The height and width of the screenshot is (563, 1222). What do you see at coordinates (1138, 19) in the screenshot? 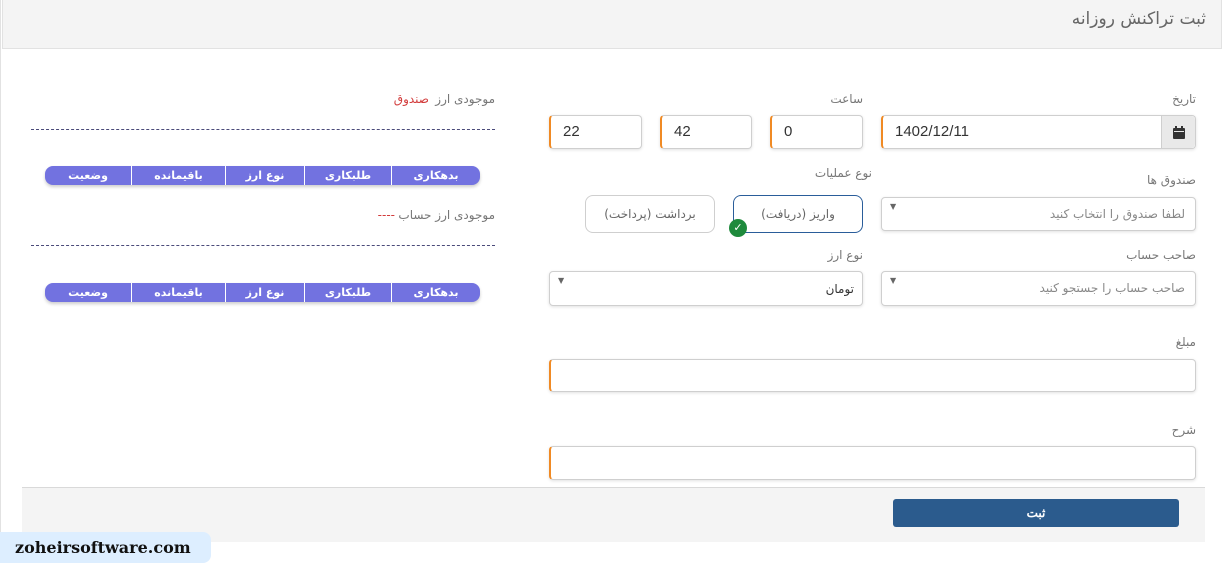
I see `page-title: ثبت تراکنش روزانه` at bounding box center [1138, 19].